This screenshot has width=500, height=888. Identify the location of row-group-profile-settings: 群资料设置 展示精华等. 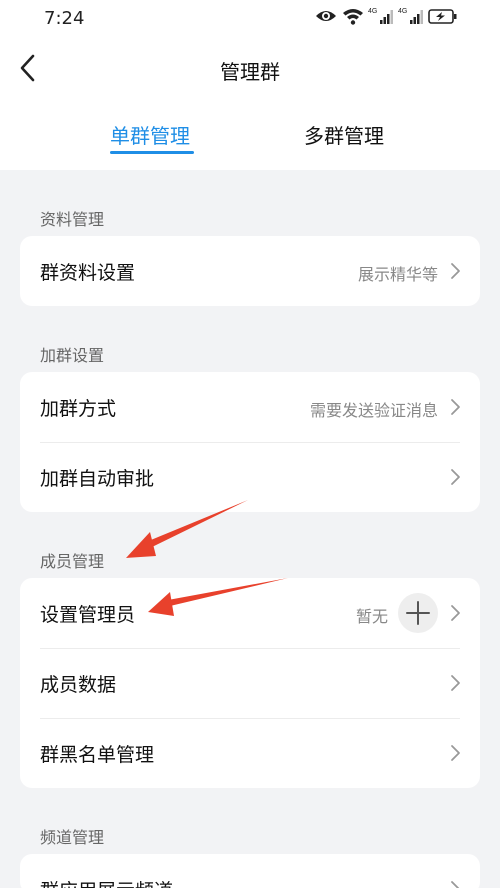
(250, 271).